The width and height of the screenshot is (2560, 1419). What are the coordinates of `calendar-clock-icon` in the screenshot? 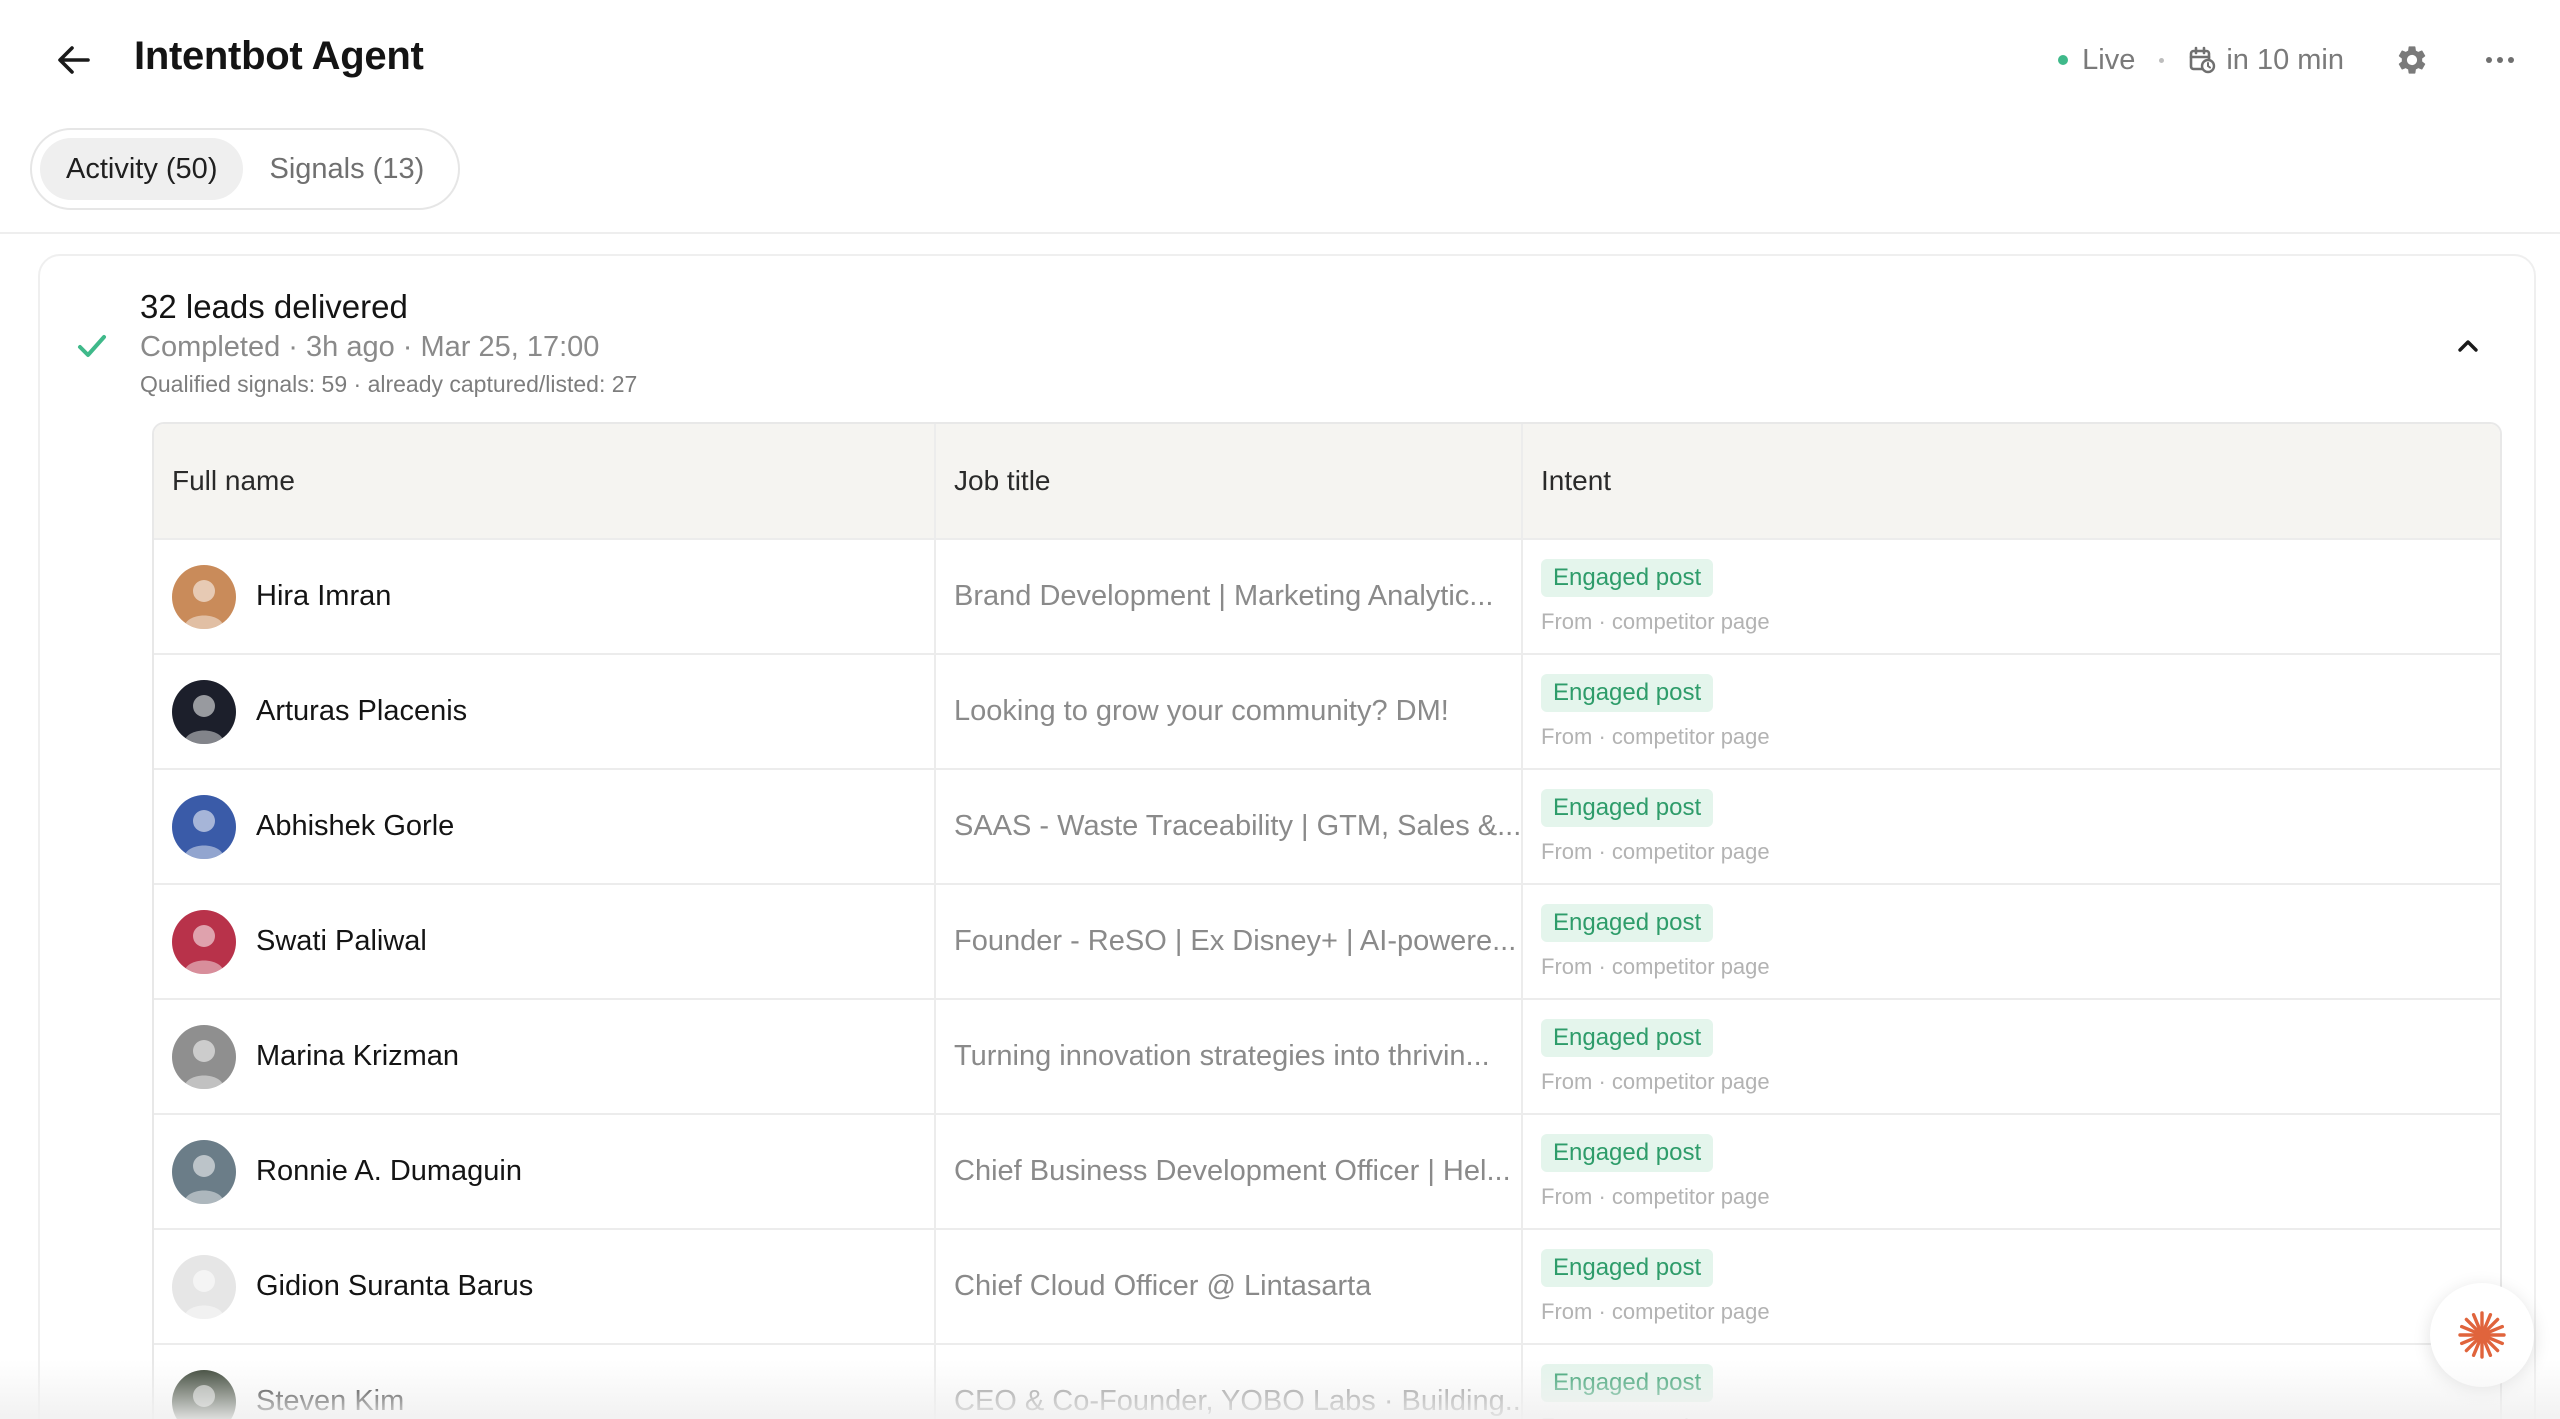 It's located at (2202, 60).